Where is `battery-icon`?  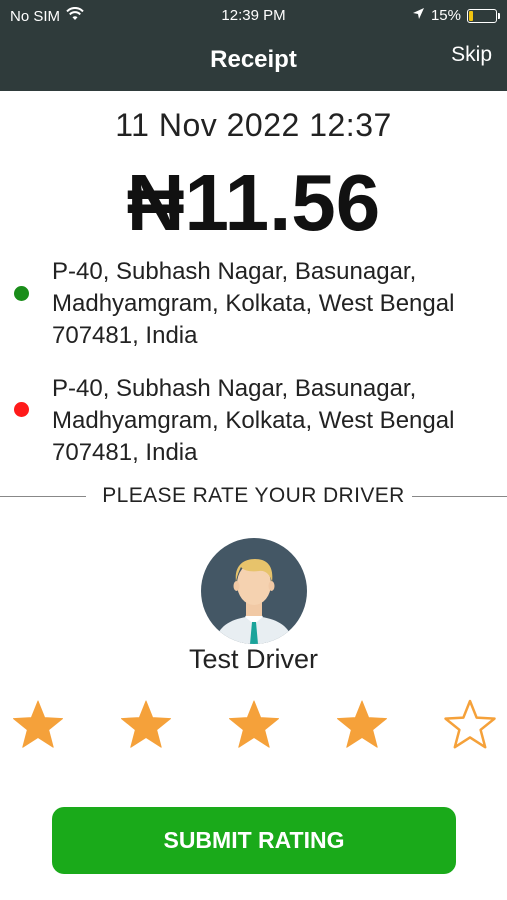 battery-icon is located at coordinates (483, 15).